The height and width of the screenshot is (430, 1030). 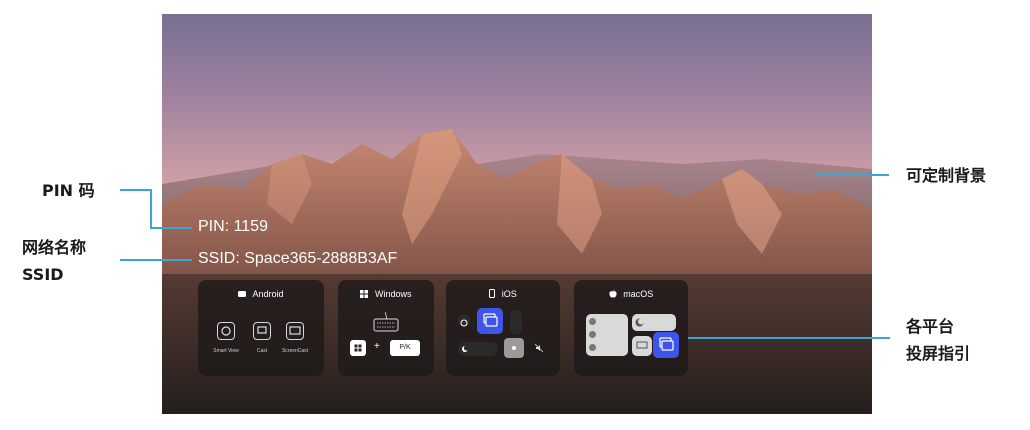 I want to click on airdrop-icon, so click(x=592, y=347).